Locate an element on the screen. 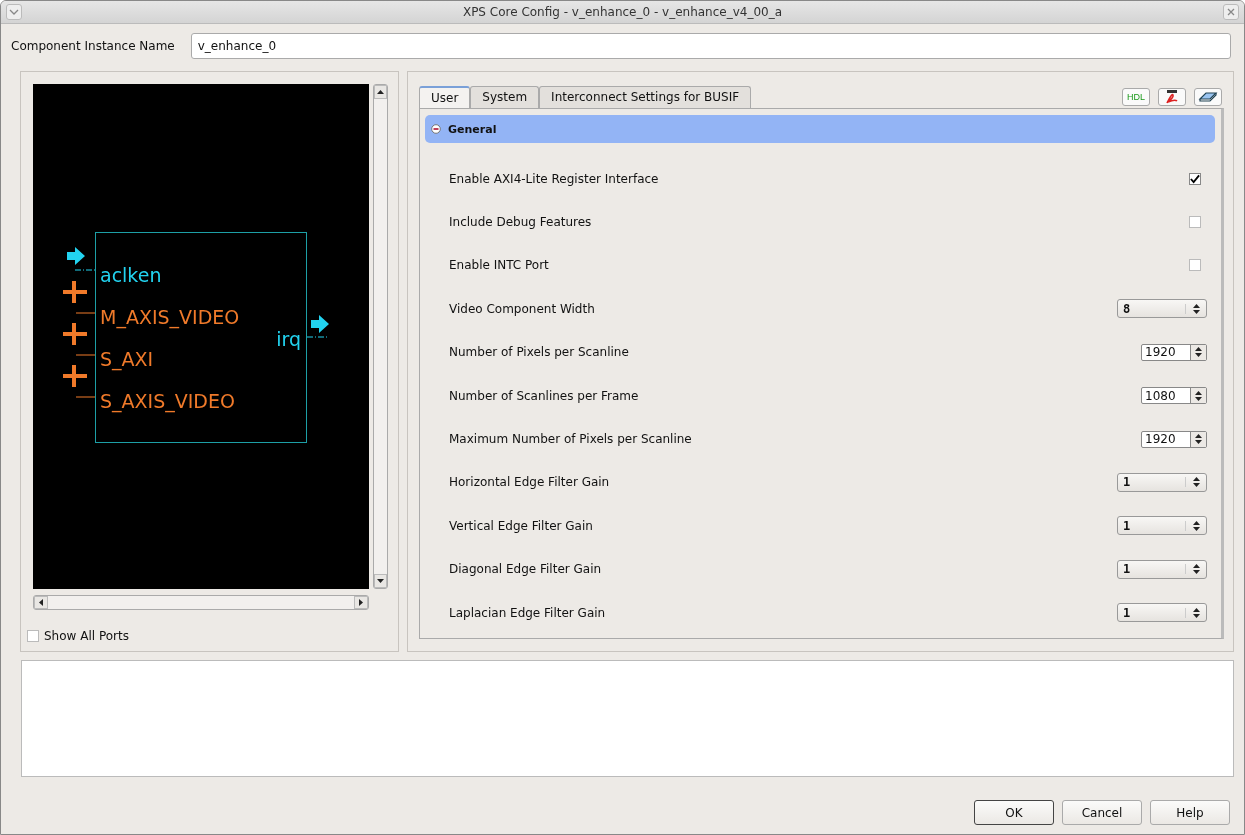 The image size is (1245, 835). scroll-left-icon is located at coordinates (41, 602).